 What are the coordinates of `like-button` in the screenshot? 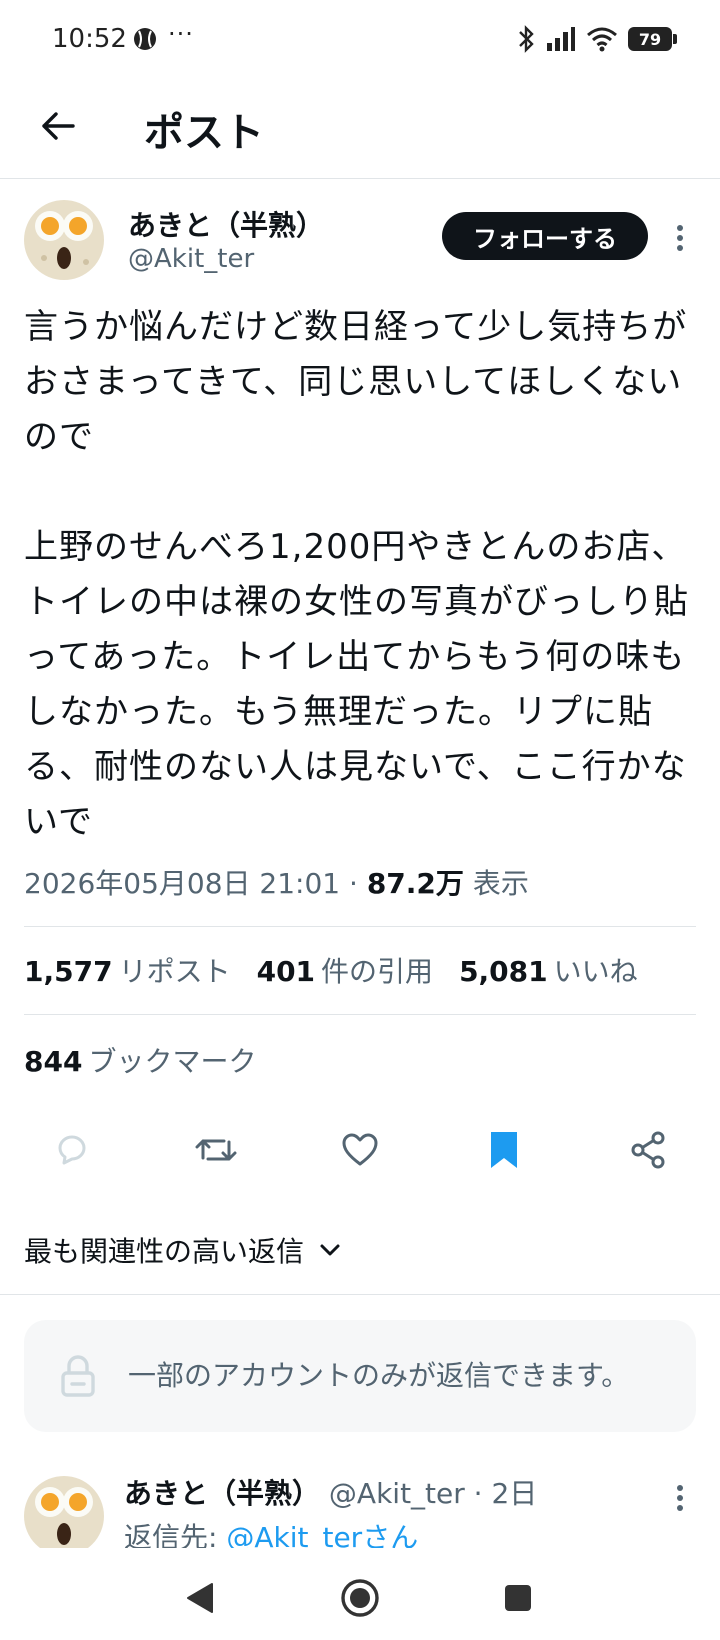 It's located at (360, 1150).